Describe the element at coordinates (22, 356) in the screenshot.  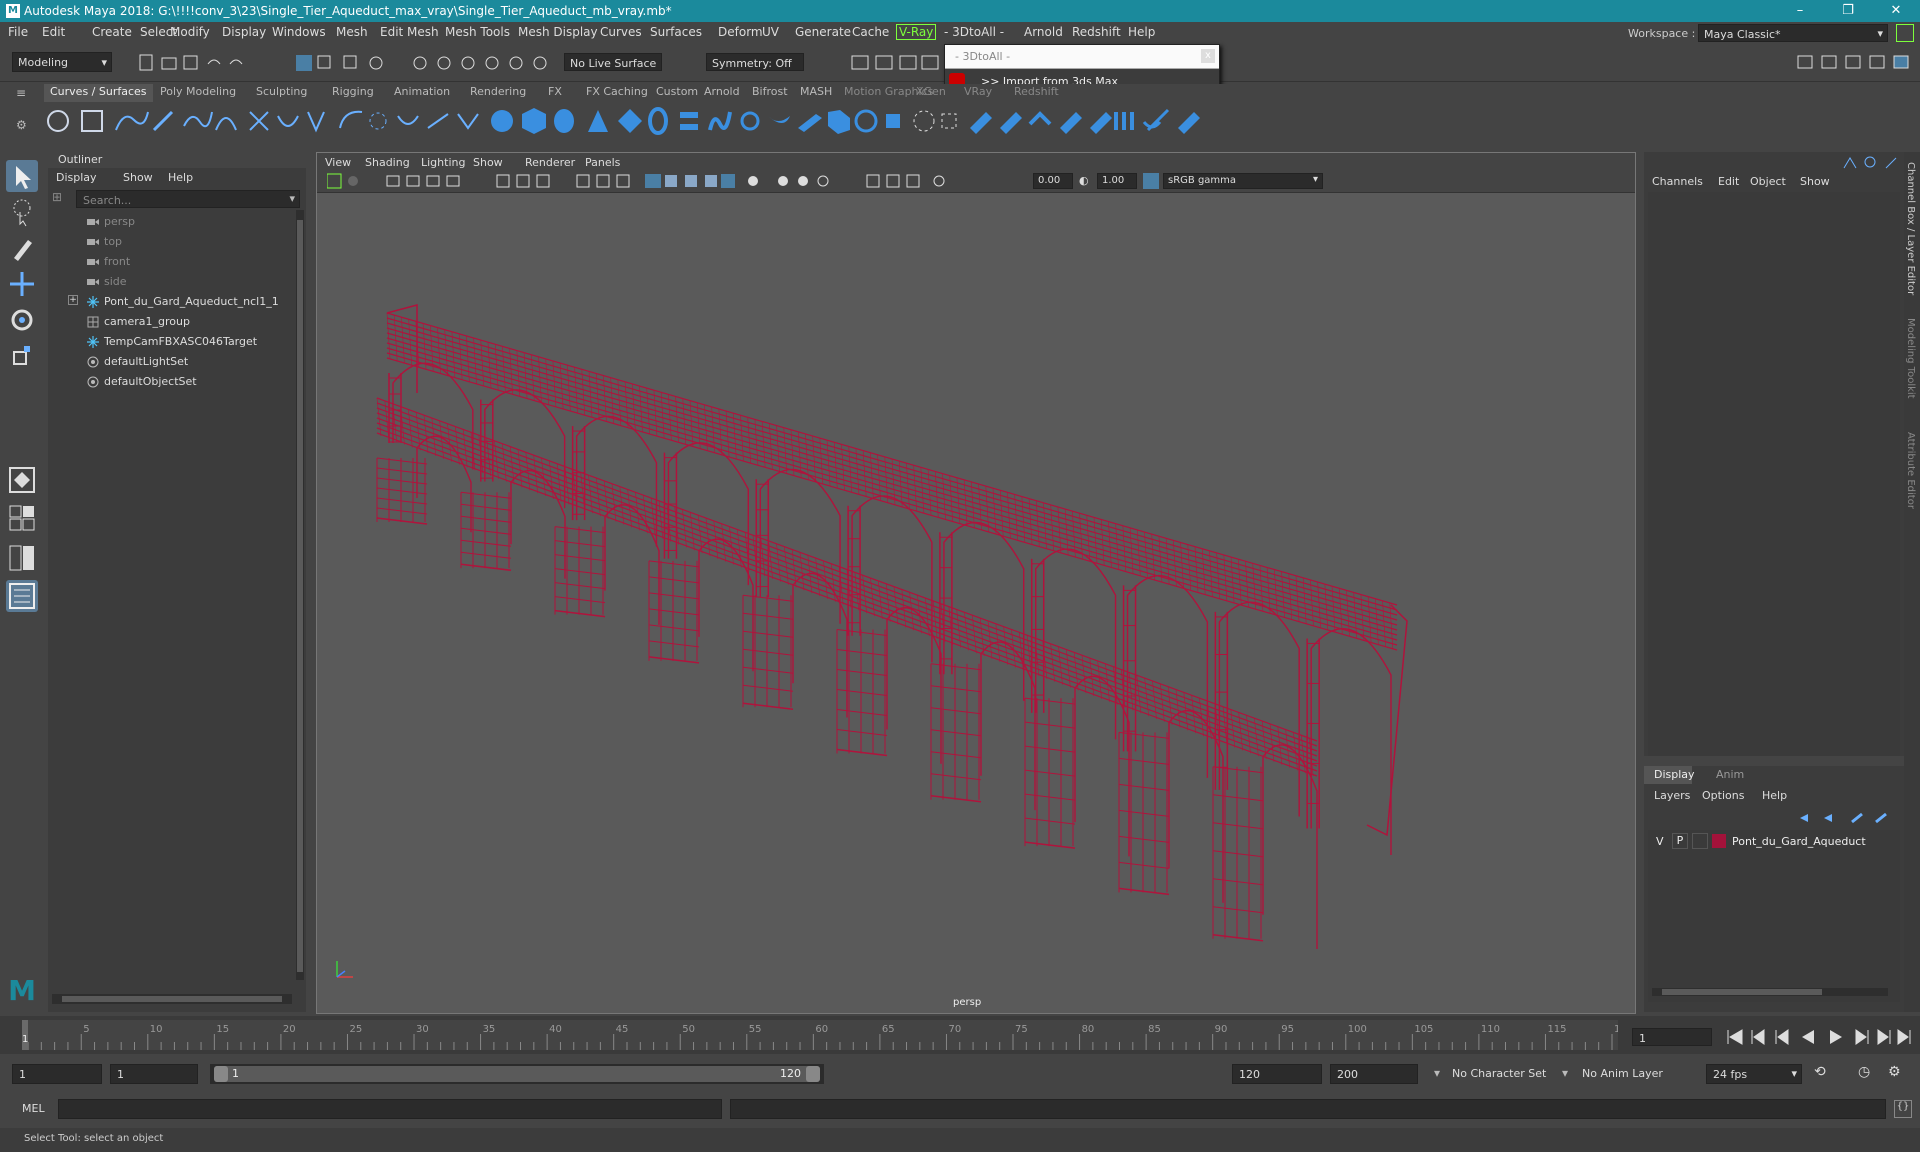
I see `scale-tool-icon` at that location.